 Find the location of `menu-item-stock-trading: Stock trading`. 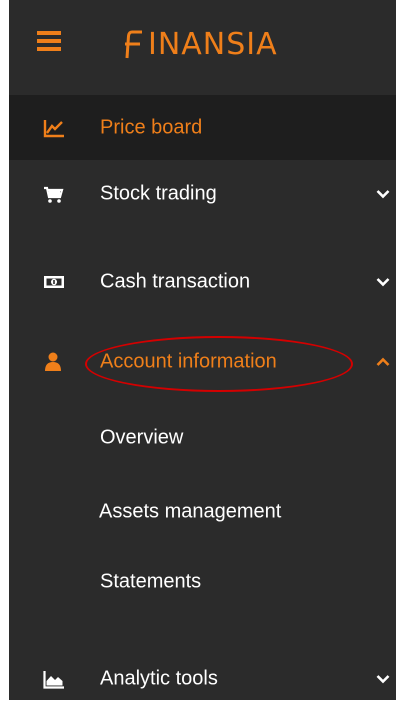

menu-item-stock-trading: Stock trading is located at coordinates (202, 193).